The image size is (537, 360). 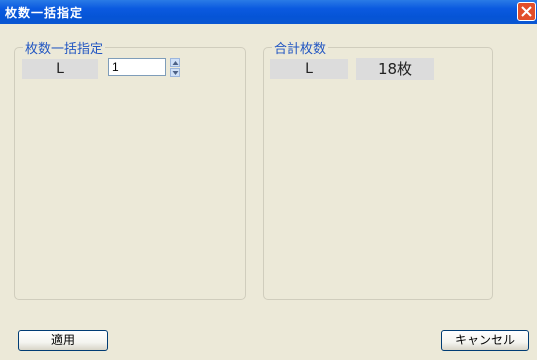 I want to click on quantity-stepper, so click(x=175, y=67).